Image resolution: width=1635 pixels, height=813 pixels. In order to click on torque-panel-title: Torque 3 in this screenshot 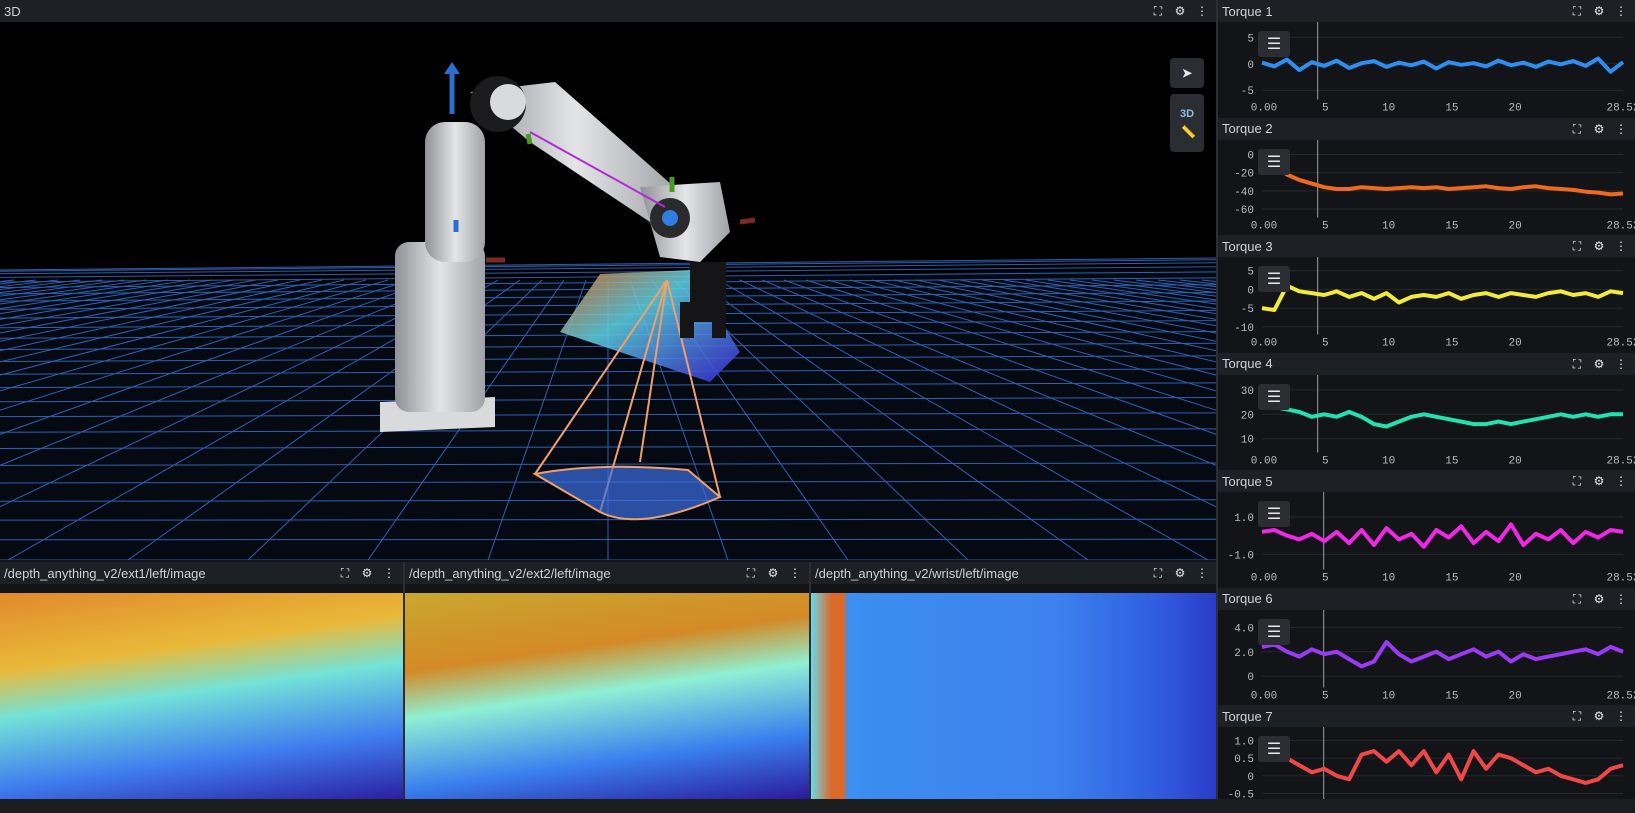, I will do `click(1247, 246)`.